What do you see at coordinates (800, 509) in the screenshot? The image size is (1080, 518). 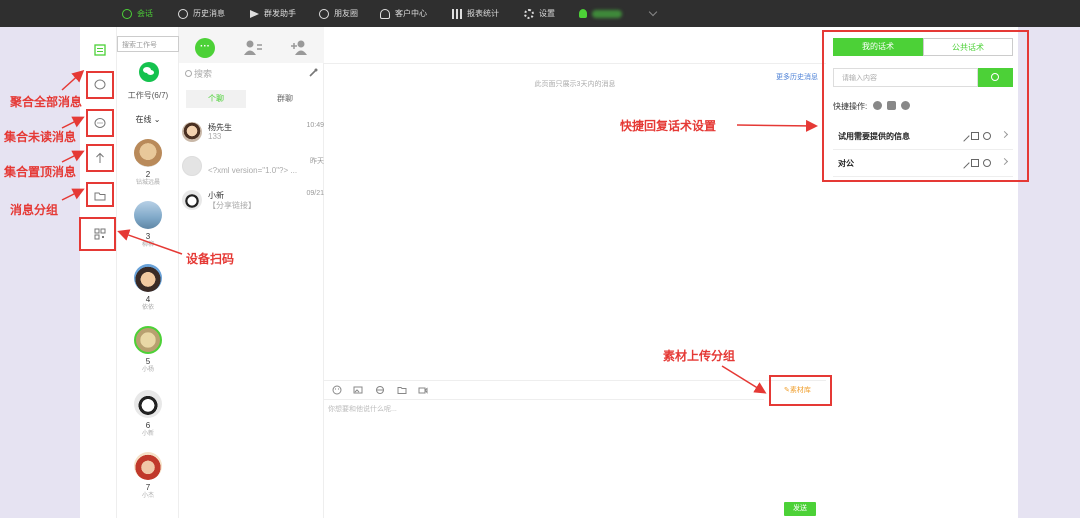 I see `send-button: 发送` at bounding box center [800, 509].